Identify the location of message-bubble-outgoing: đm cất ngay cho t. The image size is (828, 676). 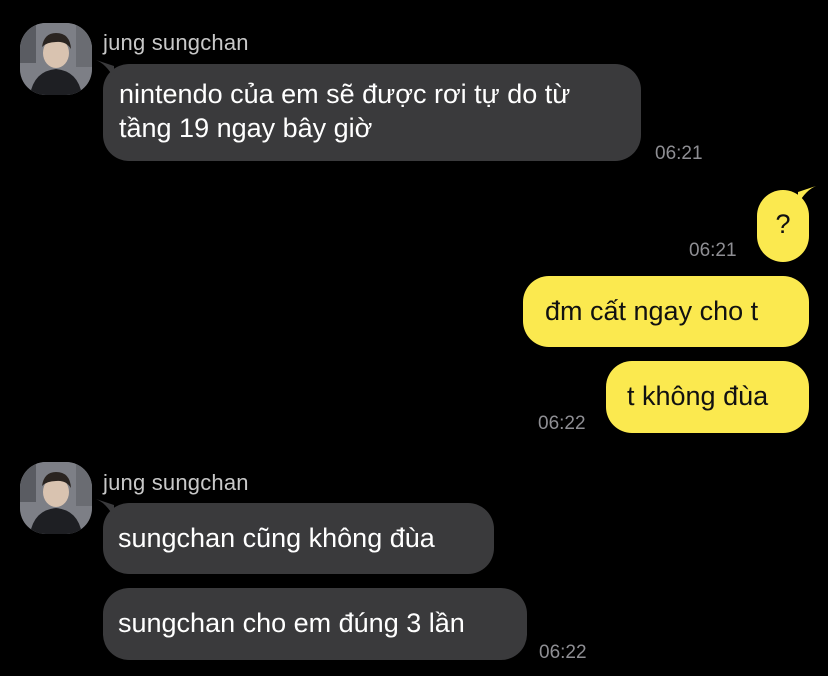
(666, 311).